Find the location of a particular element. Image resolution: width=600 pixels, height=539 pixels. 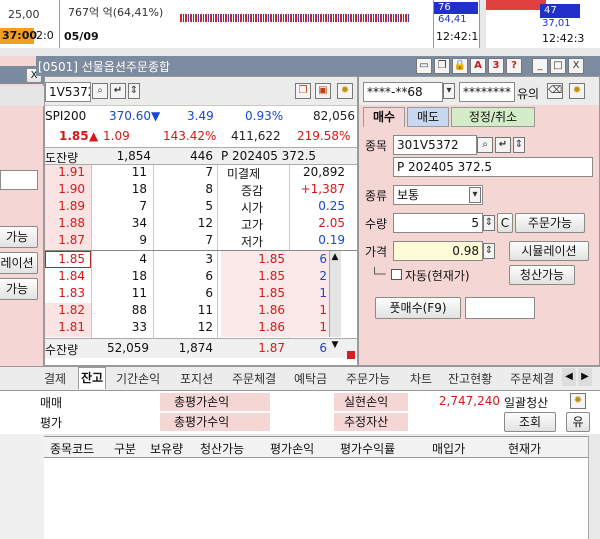

liquidation-button: 청산가능 is located at coordinates (542, 275).